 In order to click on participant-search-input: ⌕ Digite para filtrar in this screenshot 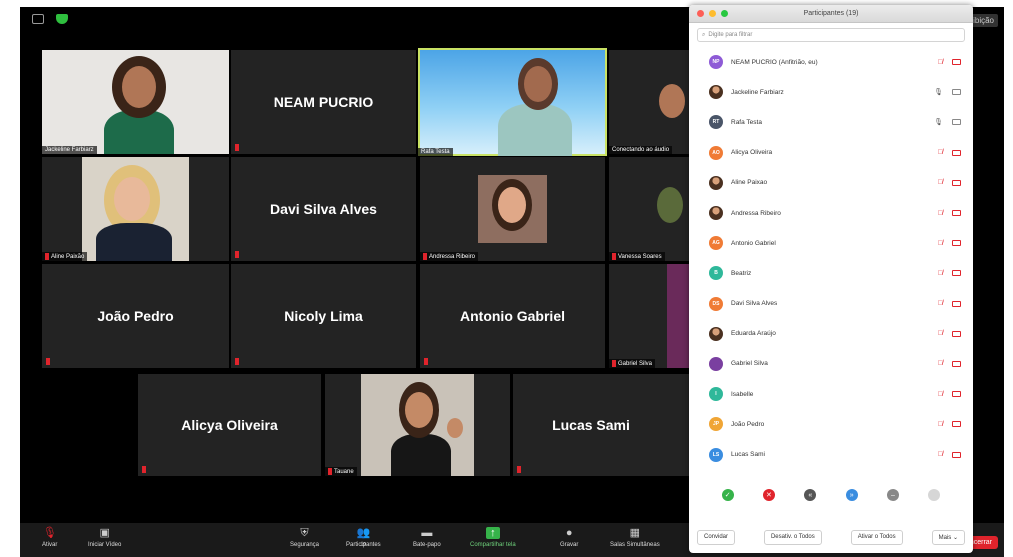, I will do `click(831, 35)`.